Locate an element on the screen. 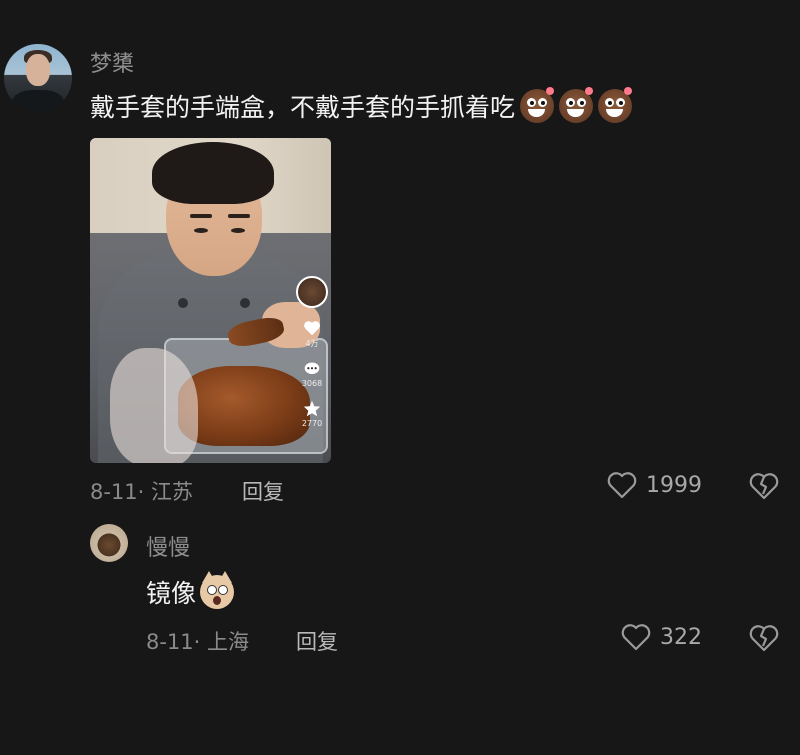  video-comment-stat: 3068 is located at coordinates (312, 374).